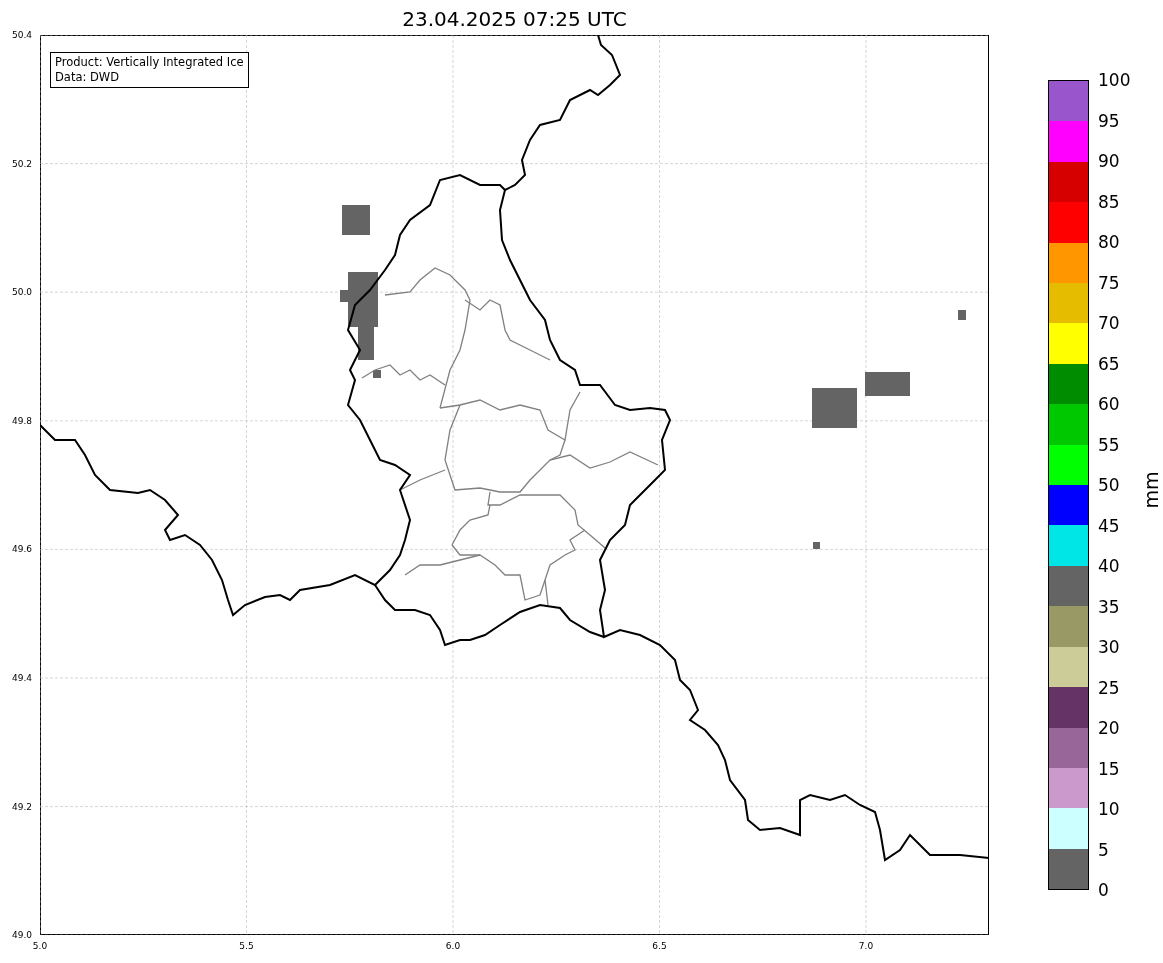  What do you see at coordinates (659, 946) in the screenshot?
I see `x-tick-label: 6.5` at bounding box center [659, 946].